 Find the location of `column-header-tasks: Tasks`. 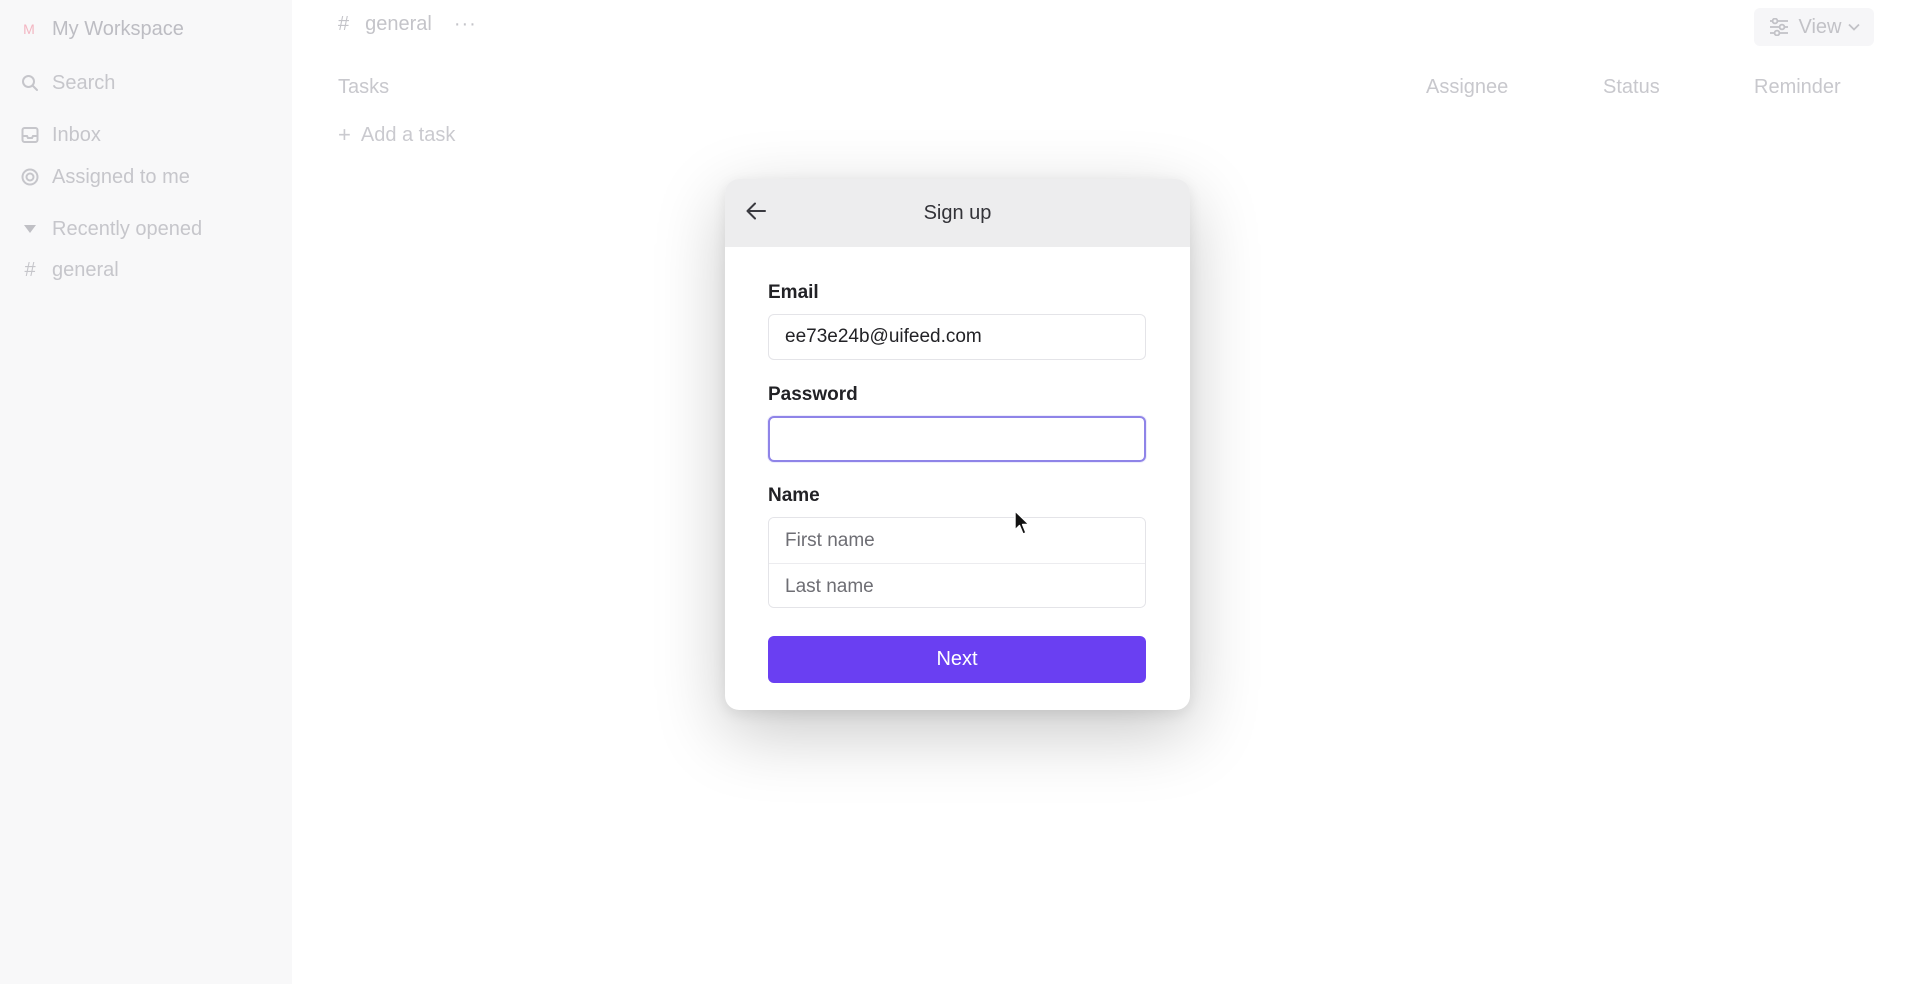

column-header-tasks: Tasks is located at coordinates (364, 87).